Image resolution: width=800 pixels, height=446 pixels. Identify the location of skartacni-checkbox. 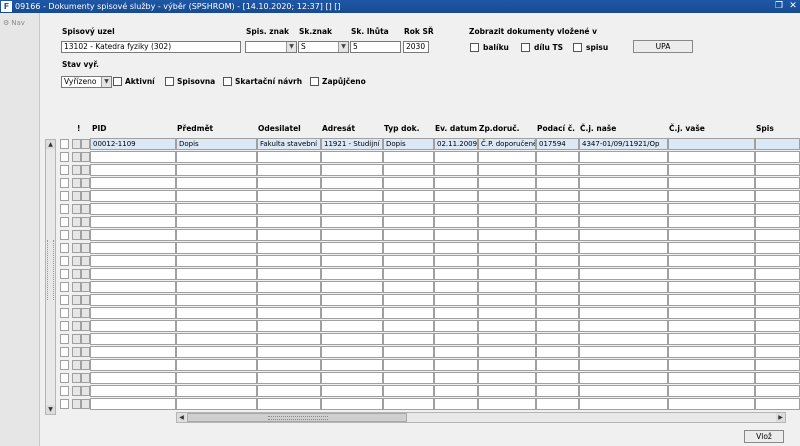
(227, 81).